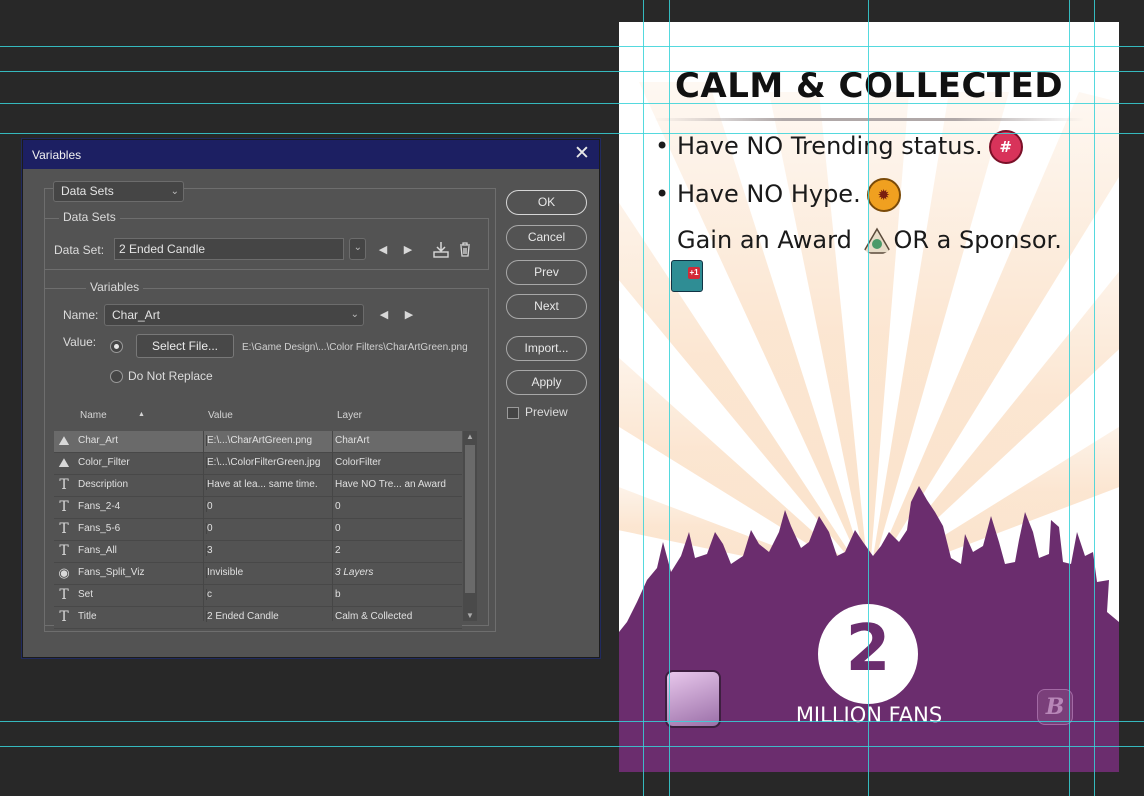 Image resolution: width=1144 pixels, height=796 pixels. Describe the element at coordinates (269, 616) in the screenshot. I see `cell-value: 2 Ended Candle` at that location.